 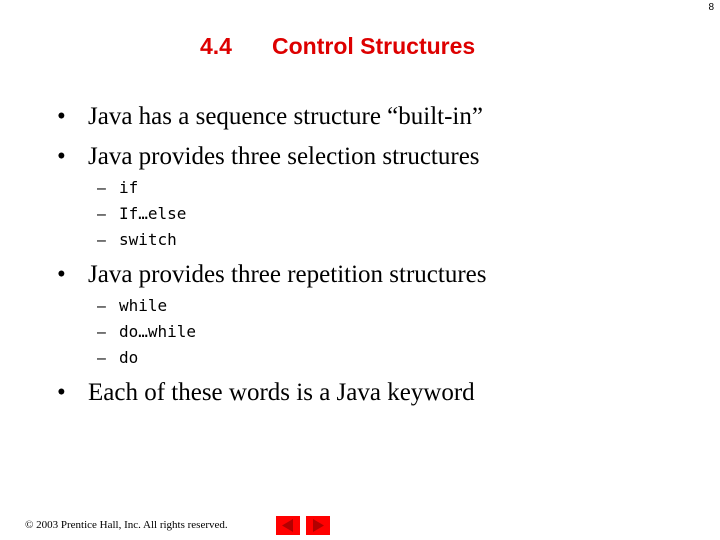 I want to click on keyword-text: If…else, so click(x=153, y=213).